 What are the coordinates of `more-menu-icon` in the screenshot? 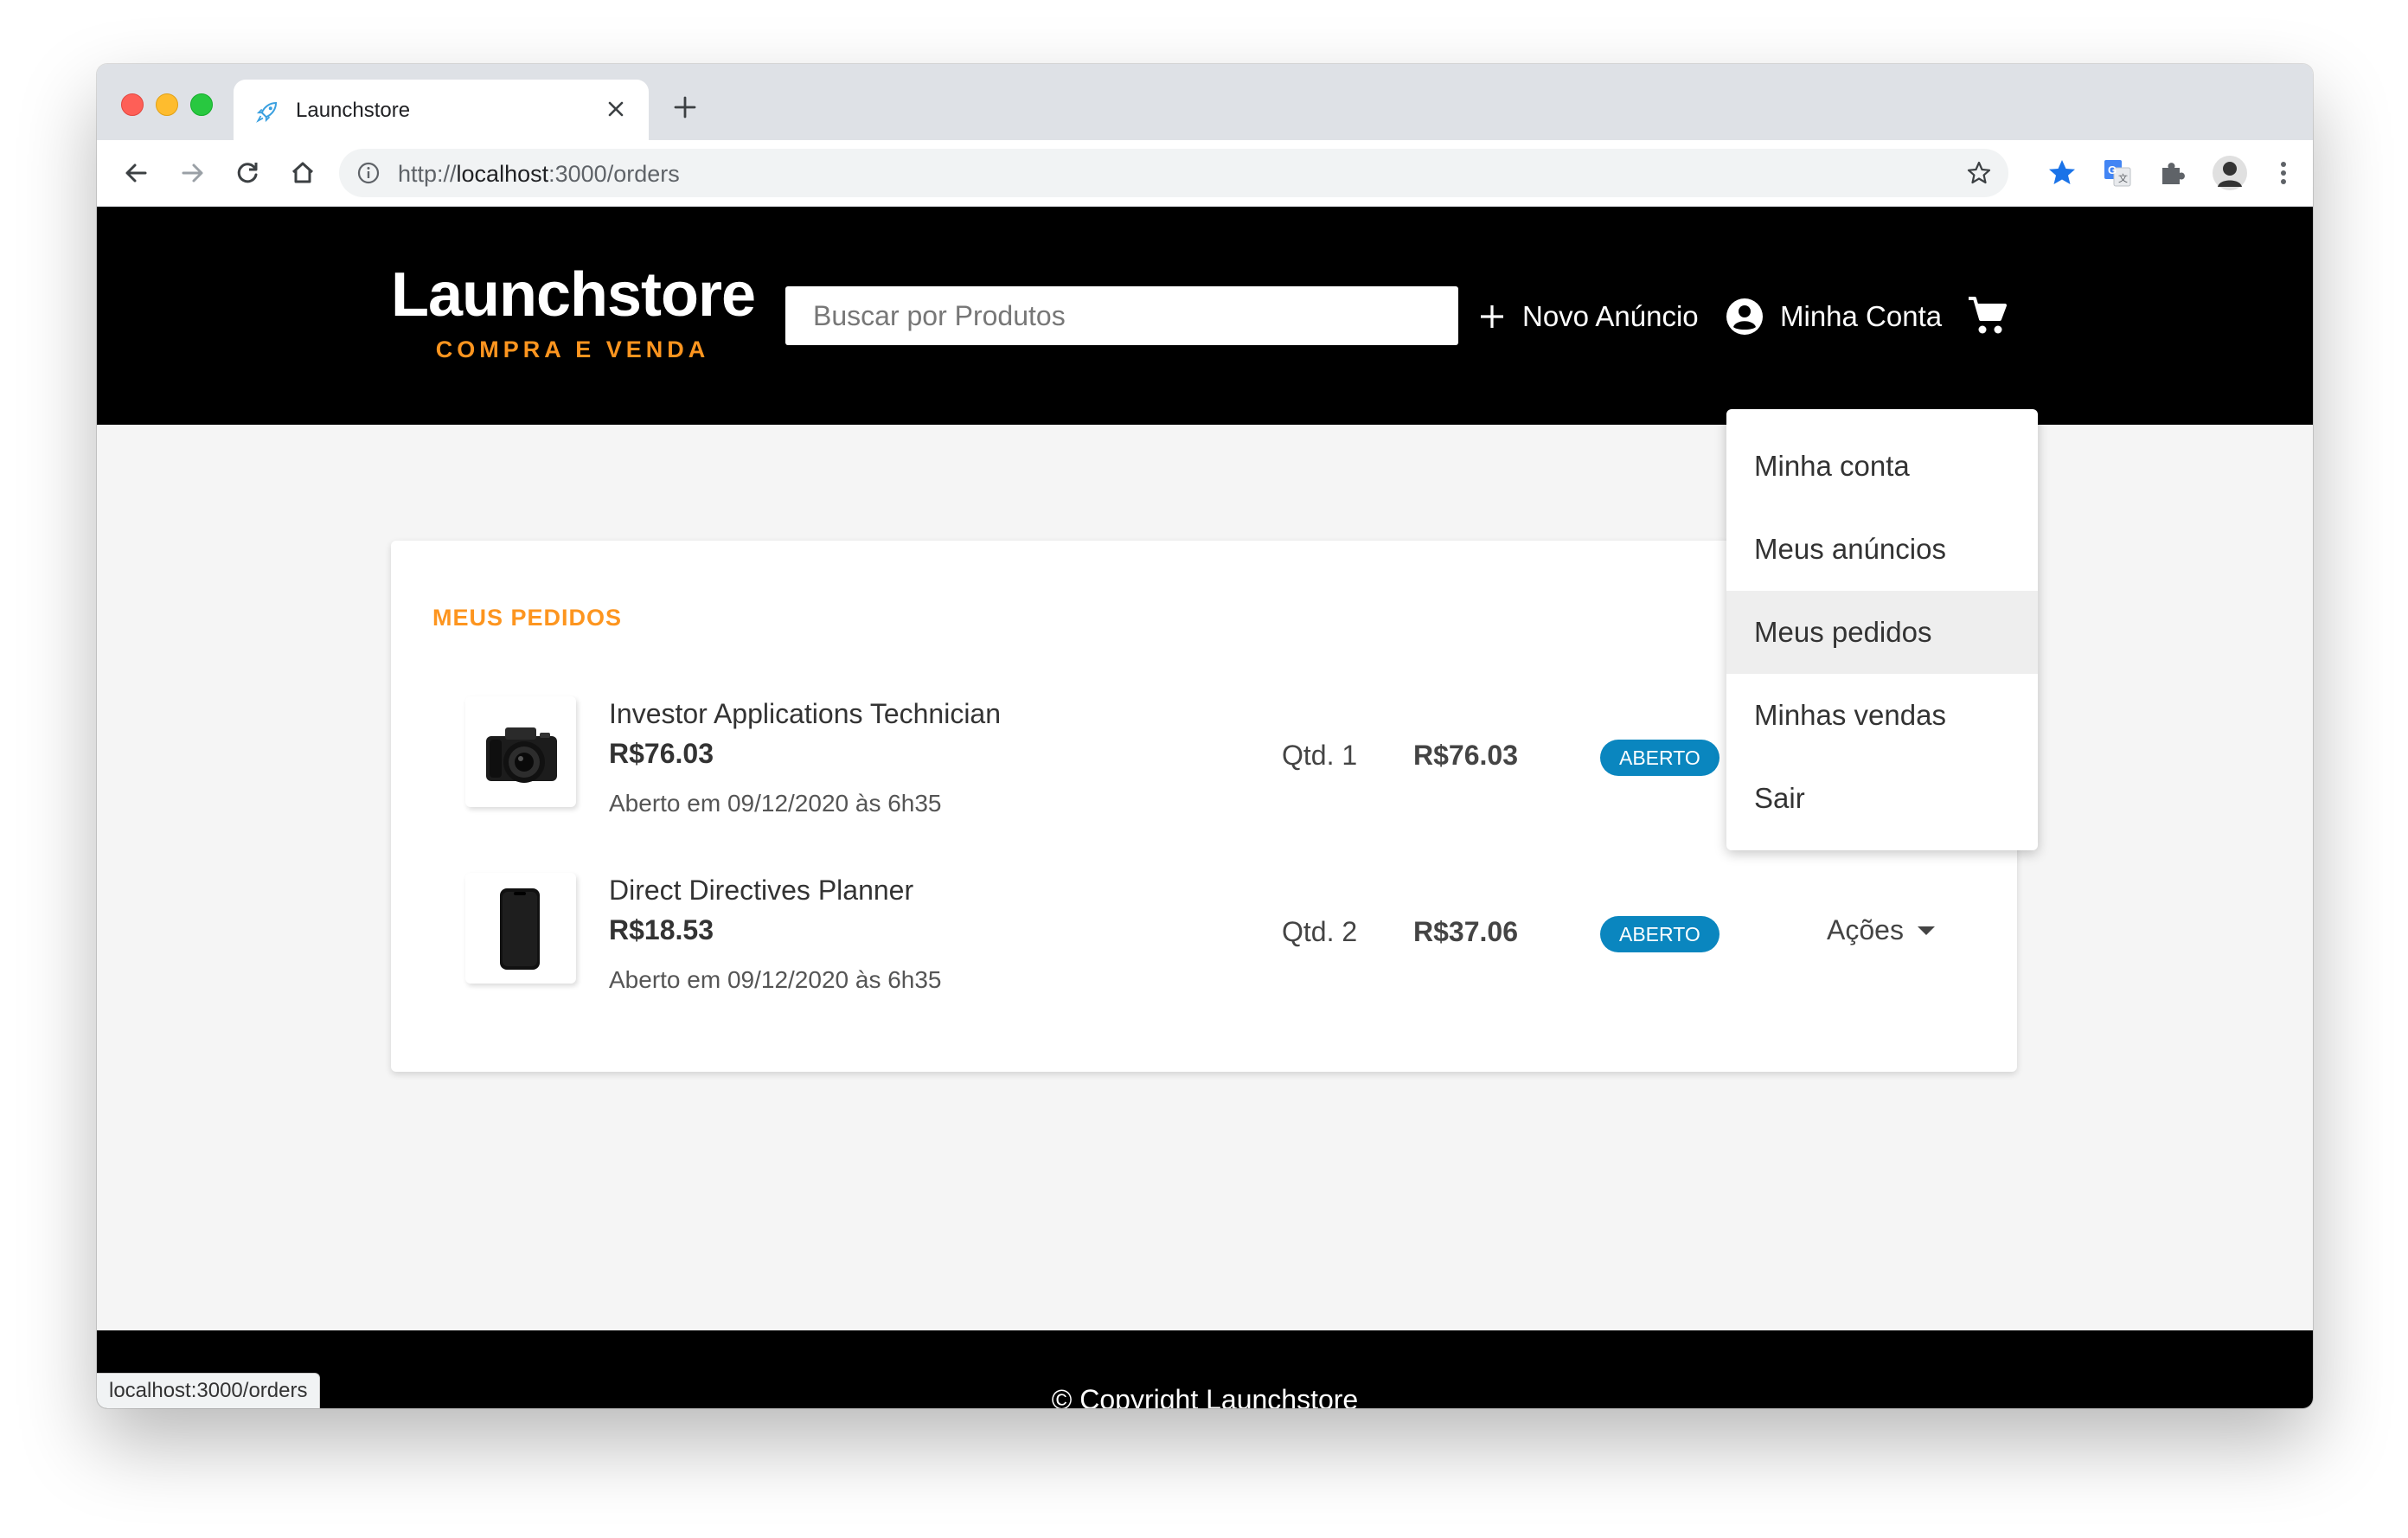 It's located at (2283, 173).